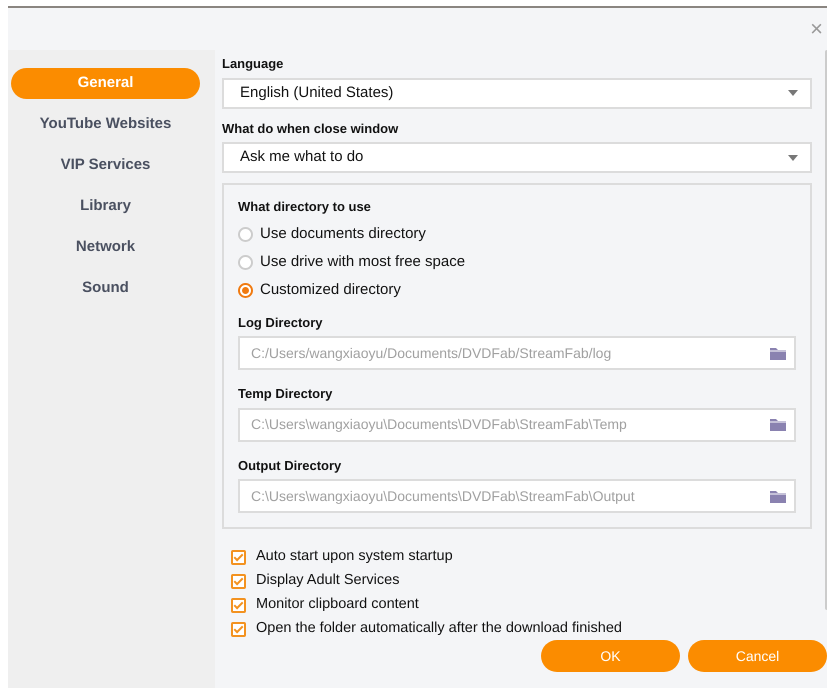 Image resolution: width=827 pixels, height=688 pixels. Describe the element at coordinates (105, 288) in the screenshot. I see `sidebar-item: Sound` at that location.